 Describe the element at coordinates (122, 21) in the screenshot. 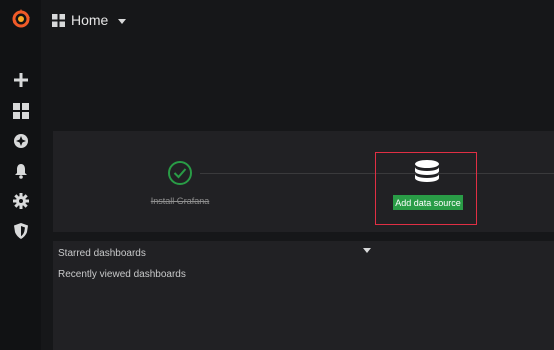

I see `chevron-down-icon` at that location.